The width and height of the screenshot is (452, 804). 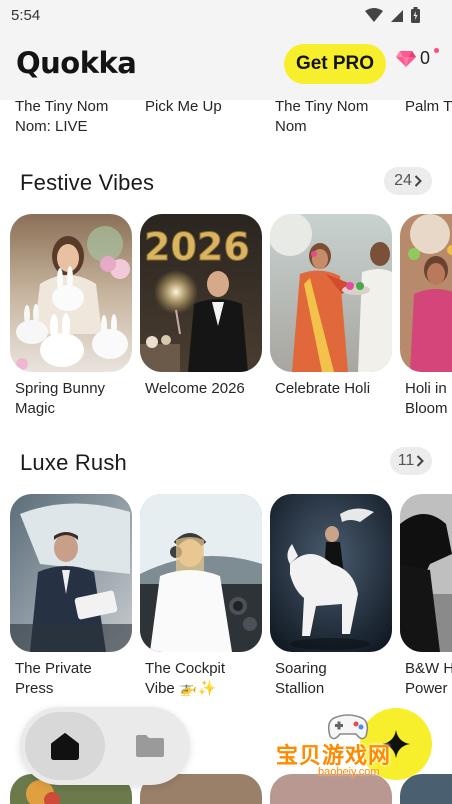 What do you see at coordinates (73, 462) in the screenshot?
I see `section-title: Luxe Rush` at bounding box center [73, 462].